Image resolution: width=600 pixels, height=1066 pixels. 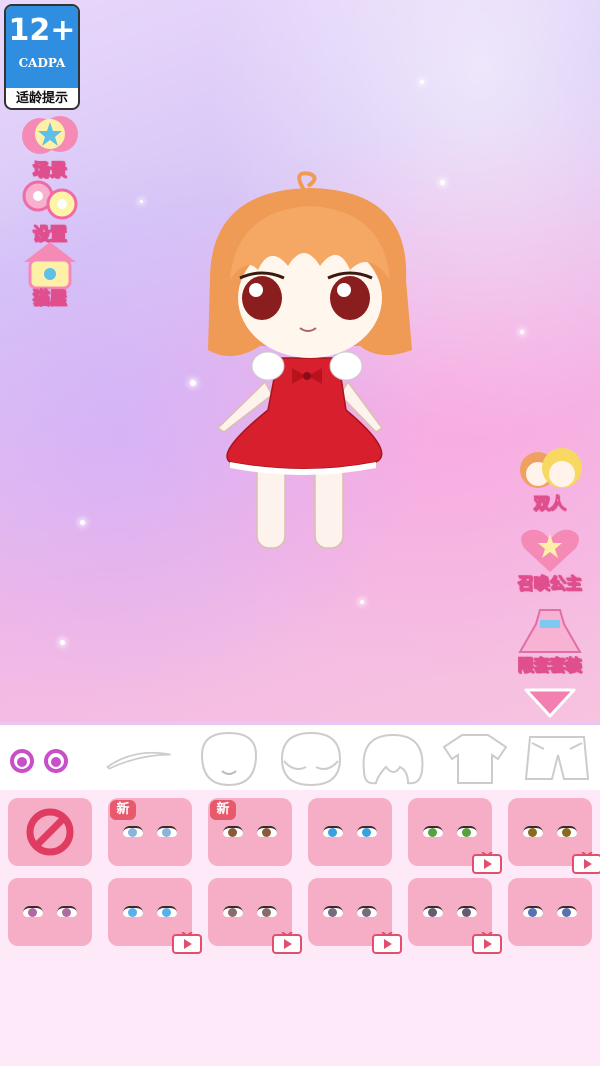 I want to click on age-rating-org: CADPA, so click(x=42, y=63).